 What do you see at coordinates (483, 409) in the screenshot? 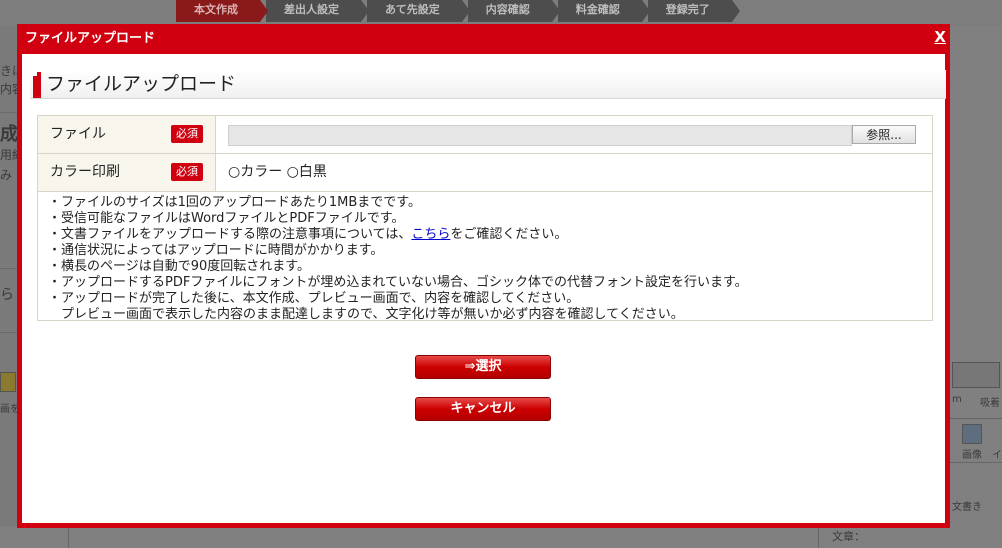
I see `cancel-button: キャンセル` at bounding box center [483, 409].